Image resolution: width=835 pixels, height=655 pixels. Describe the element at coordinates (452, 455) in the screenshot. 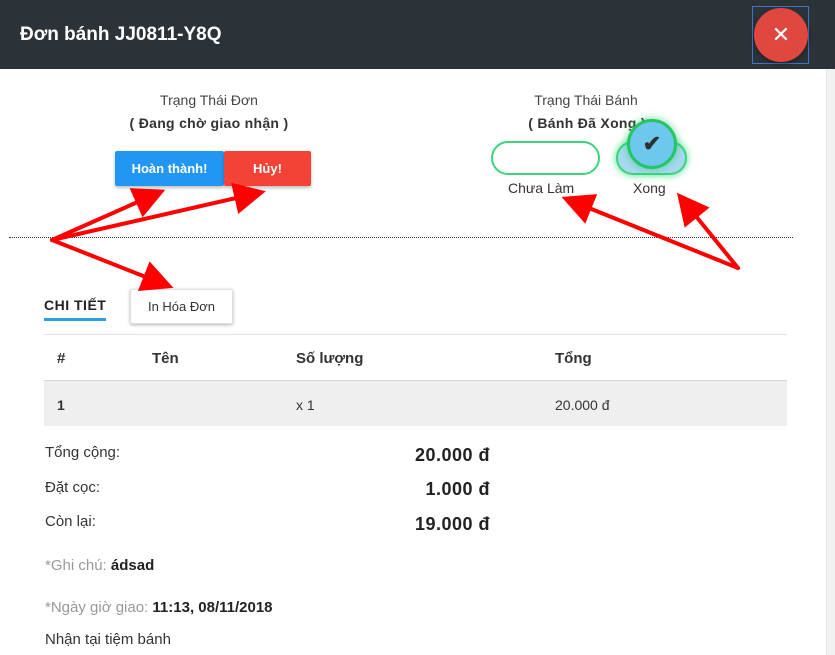

I see `total-value: 20.000 đ` at that location.